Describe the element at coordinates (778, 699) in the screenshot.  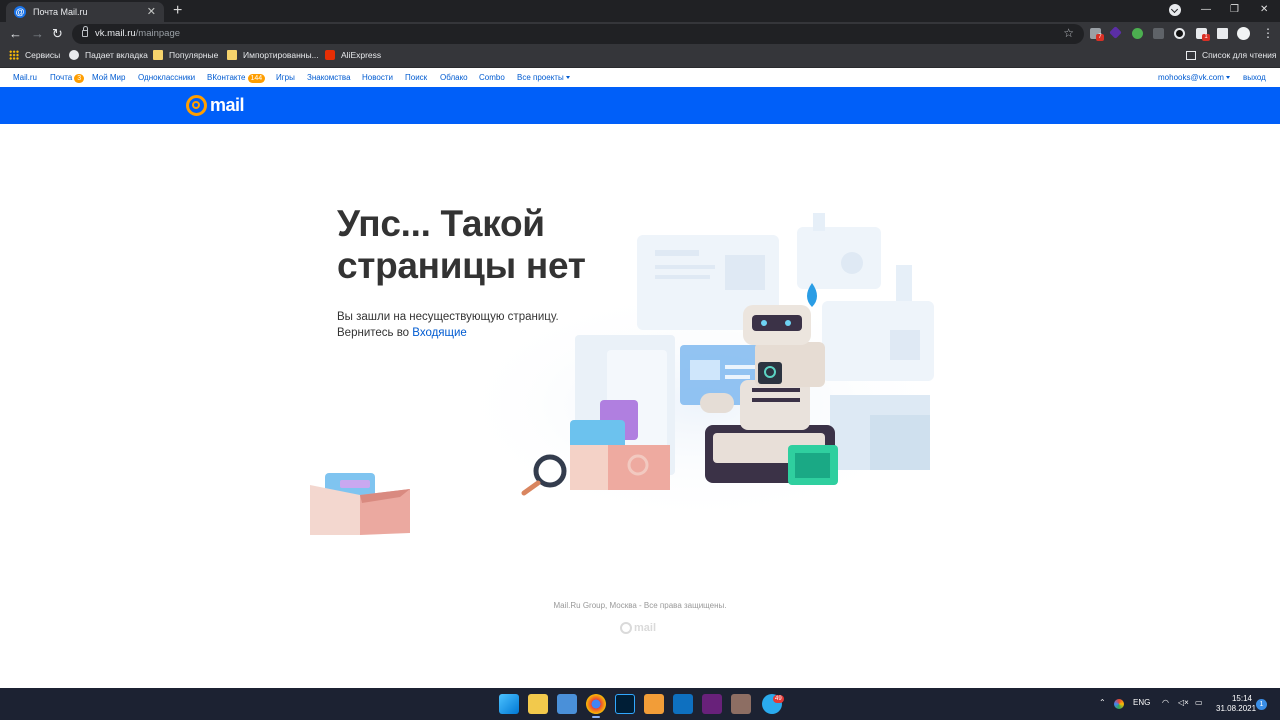
I see `telegram-badge: 49` at that location.